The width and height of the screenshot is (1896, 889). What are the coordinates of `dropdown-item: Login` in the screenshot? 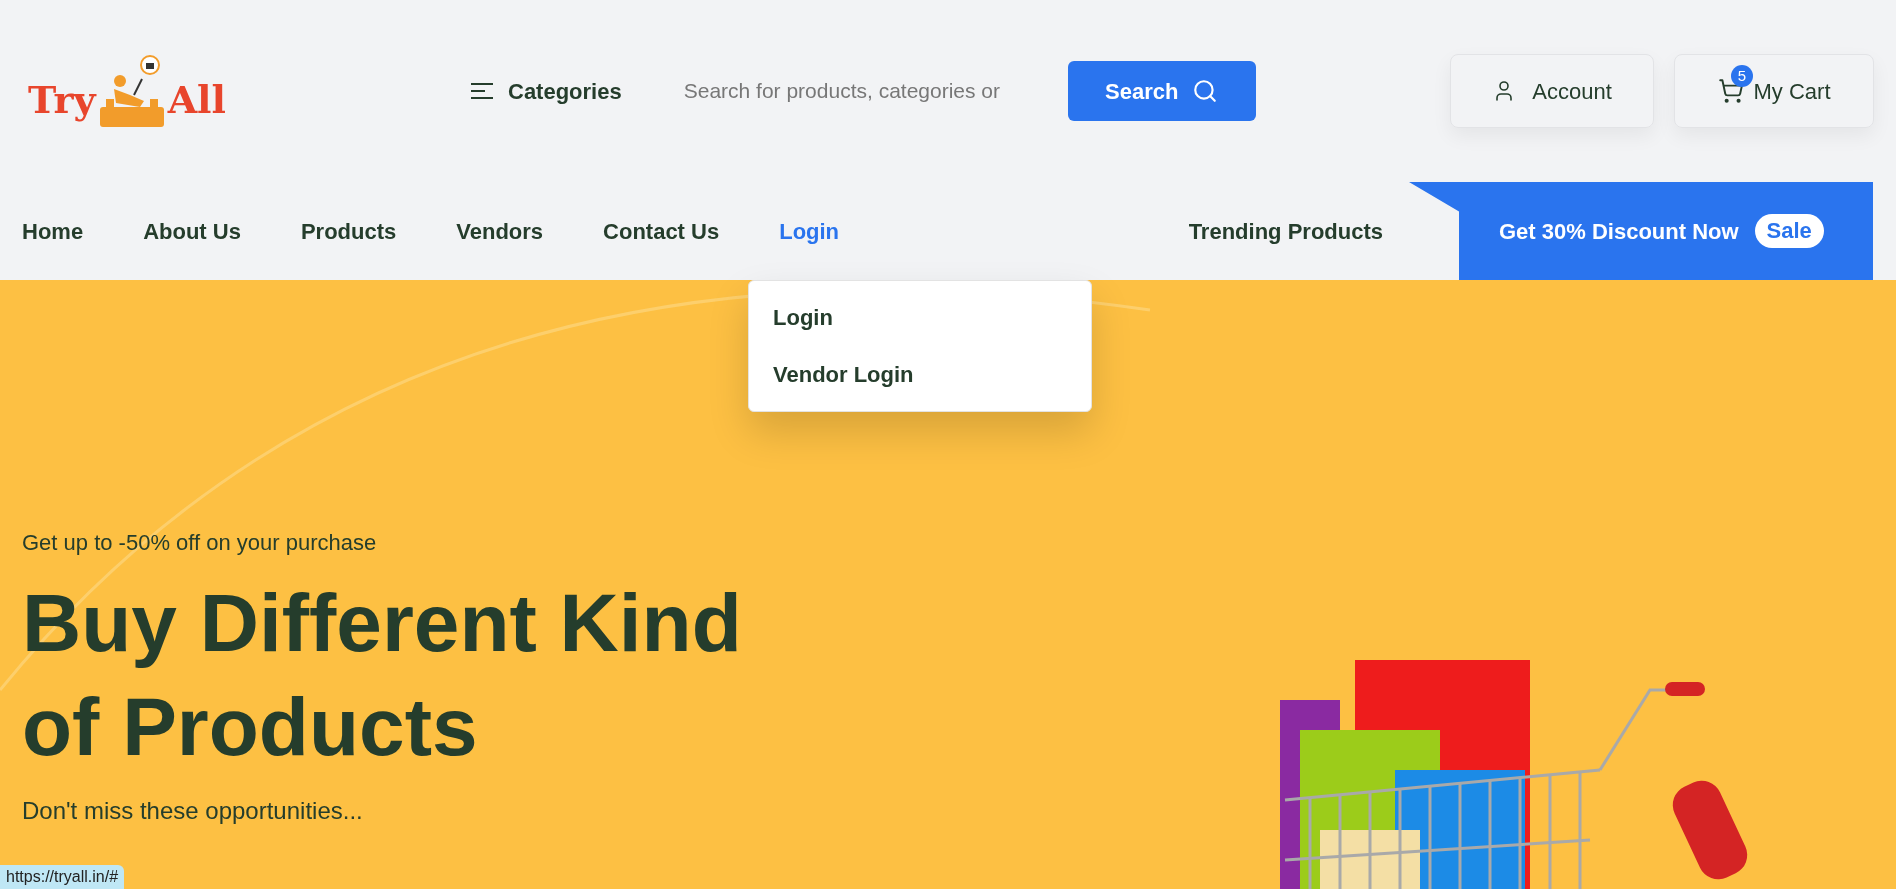 It's located at (920, 317).